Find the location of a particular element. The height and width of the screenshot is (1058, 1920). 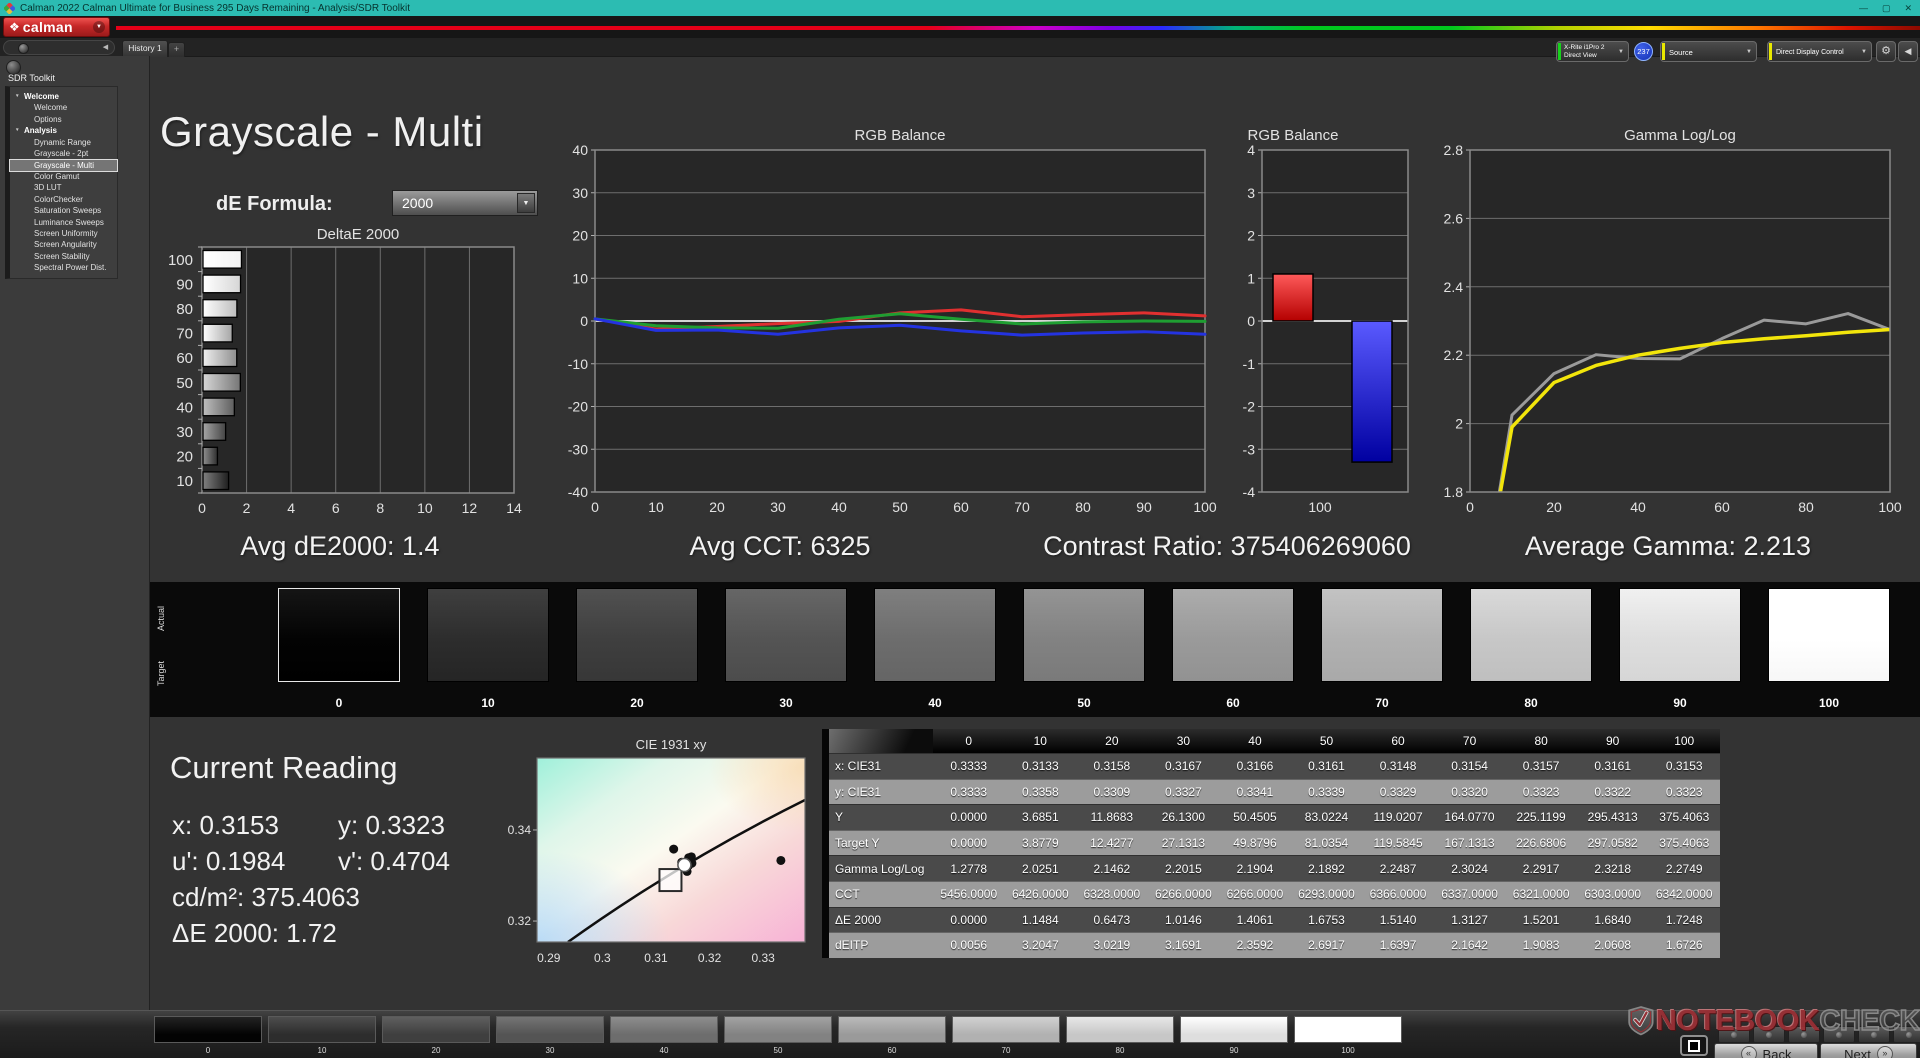

sidebar-item-grayscale-2pt: Grayscale - 2pt is located at coordinates (63, 153).